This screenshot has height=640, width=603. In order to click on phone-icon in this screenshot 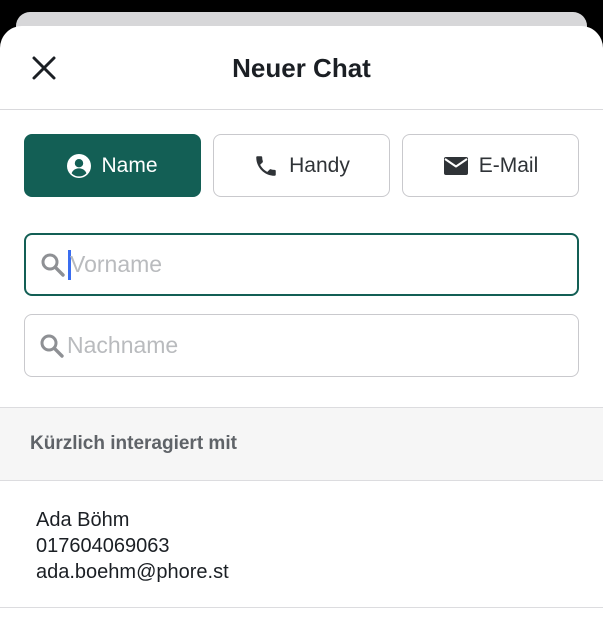, I will do `click(266, 166)`.